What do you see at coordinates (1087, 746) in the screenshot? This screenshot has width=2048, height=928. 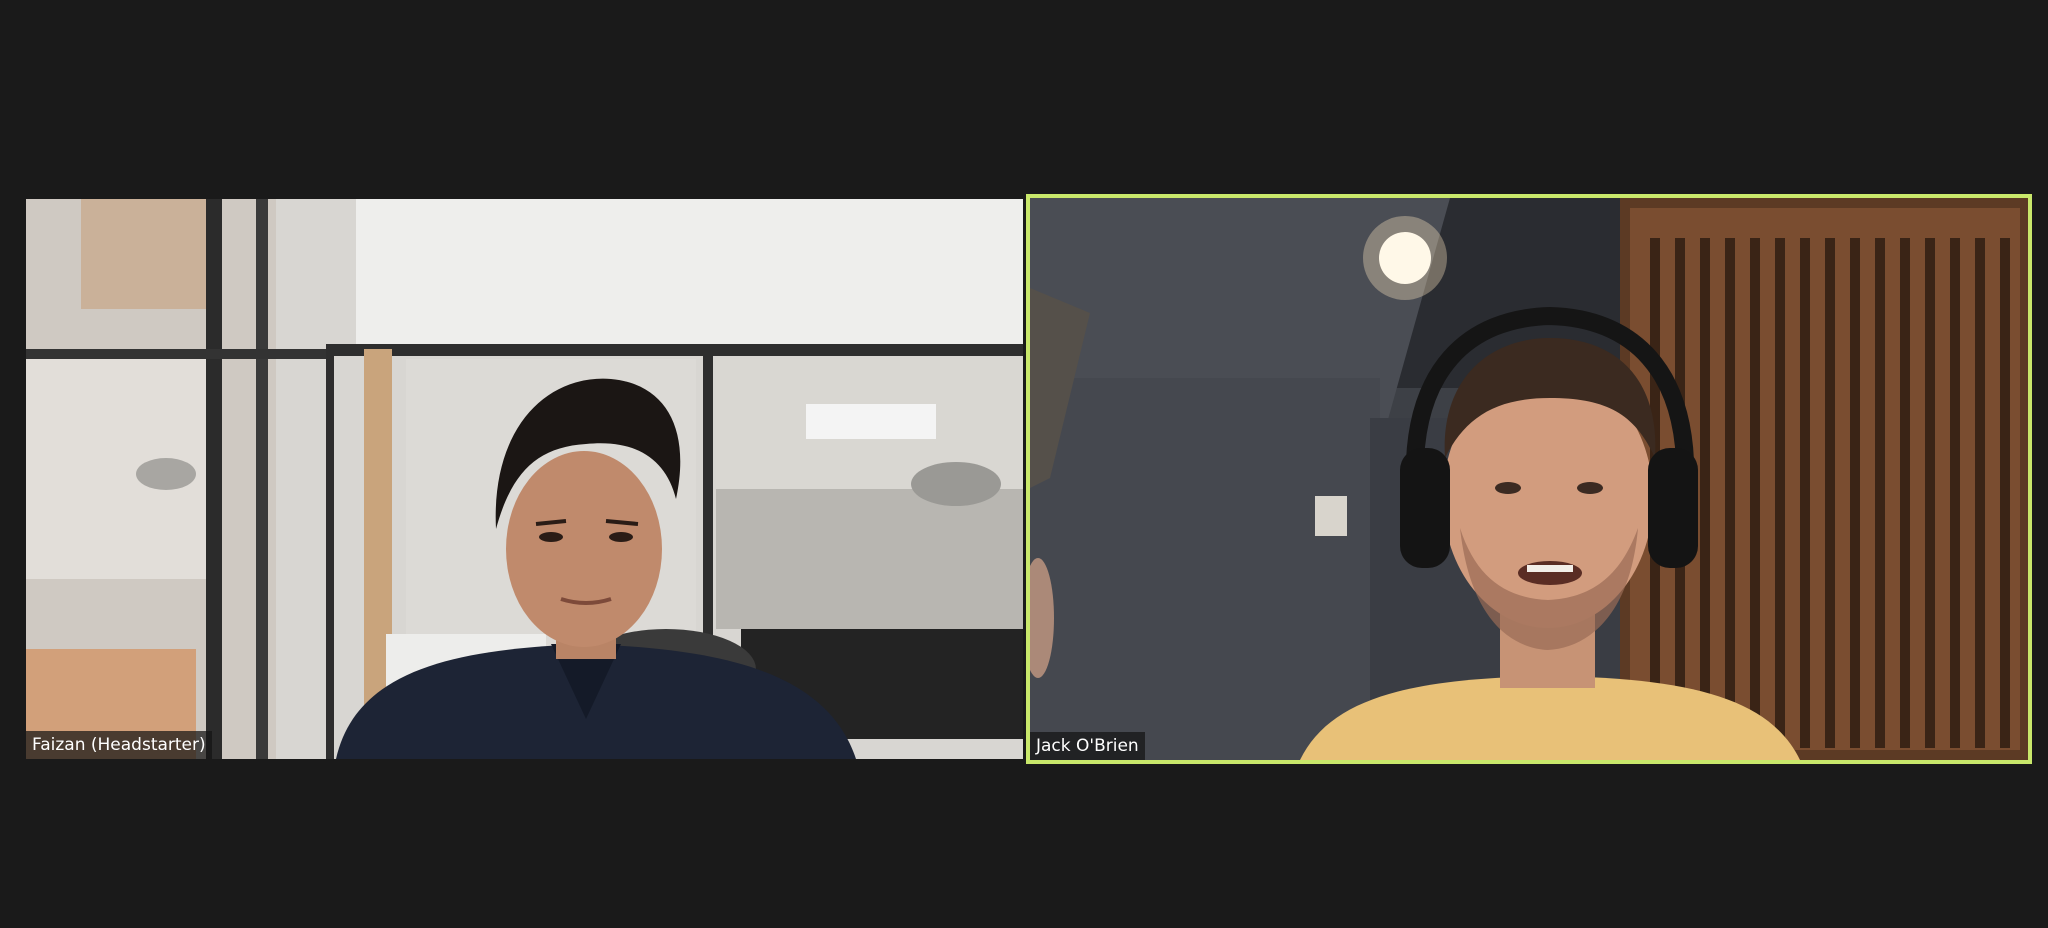 I see `participant-name-tag: Jack O'Brien` at bounding box center [1087, 746].